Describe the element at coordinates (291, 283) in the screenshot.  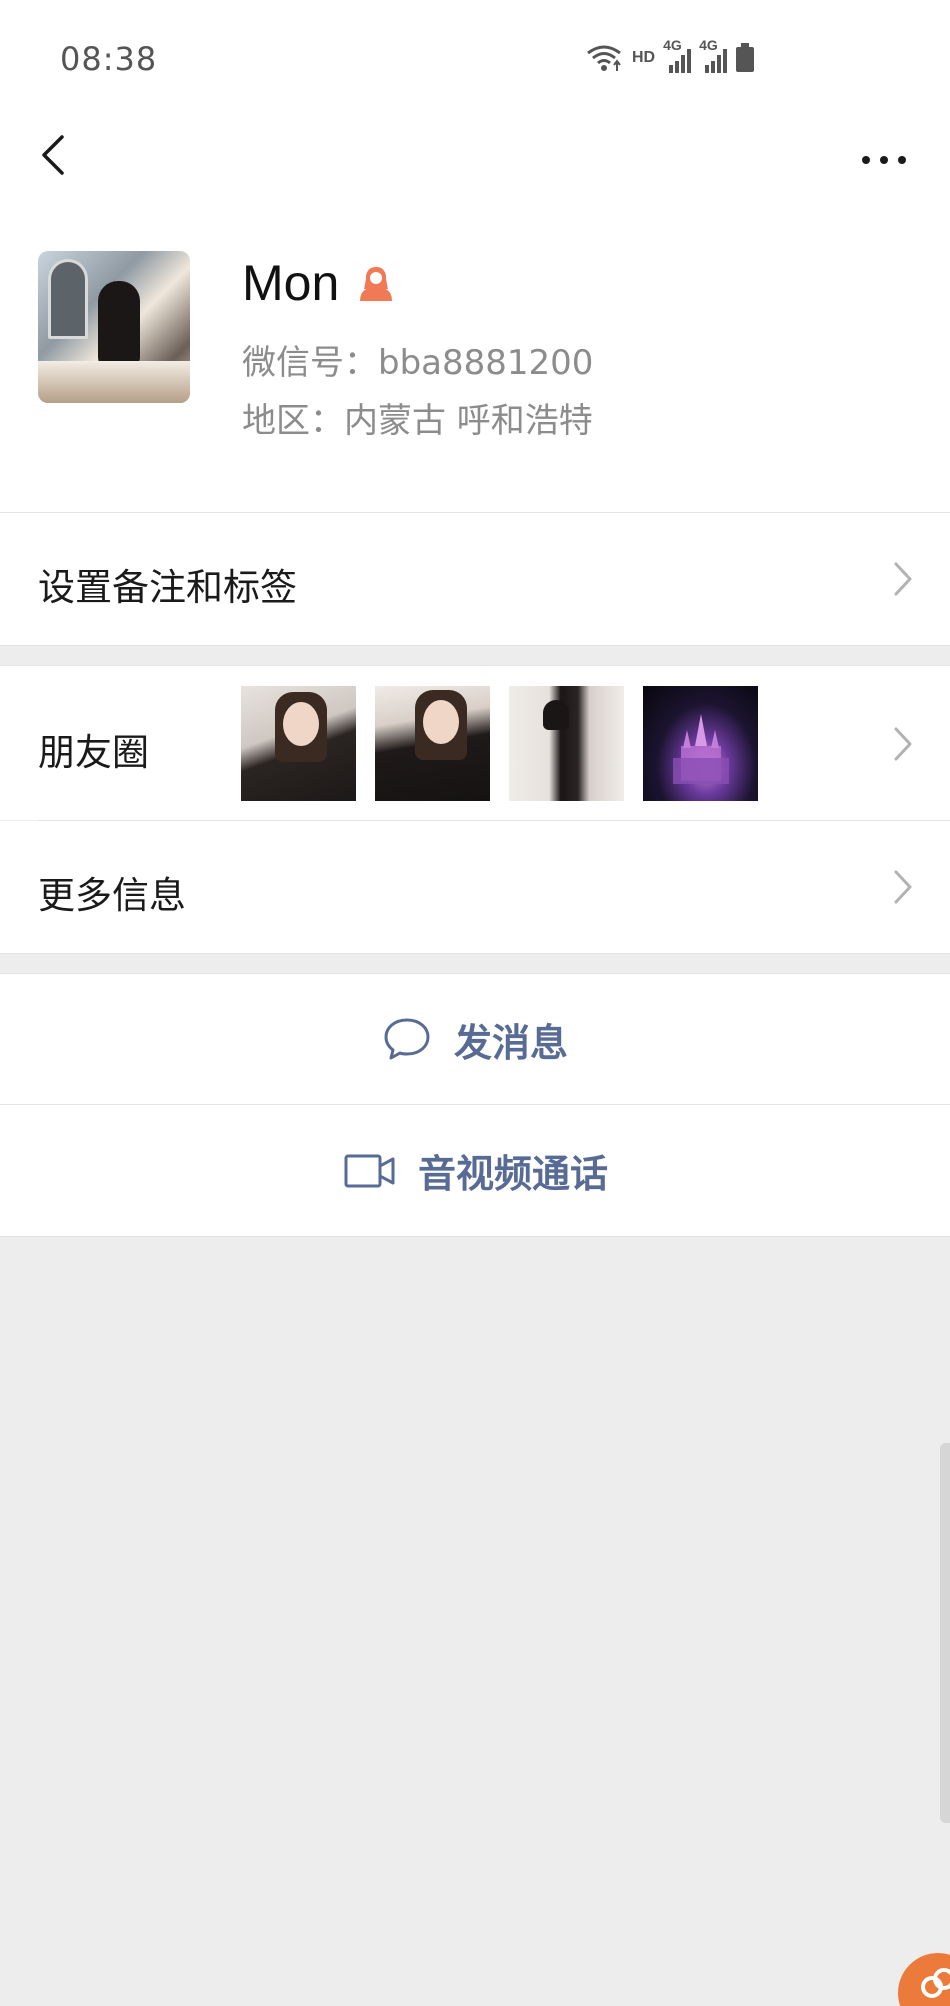
I see `profile-name: Mon` at that location.